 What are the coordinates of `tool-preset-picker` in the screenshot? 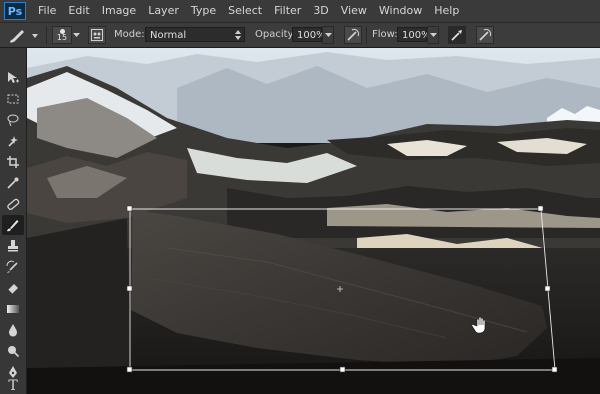 It's located at (23, 37).